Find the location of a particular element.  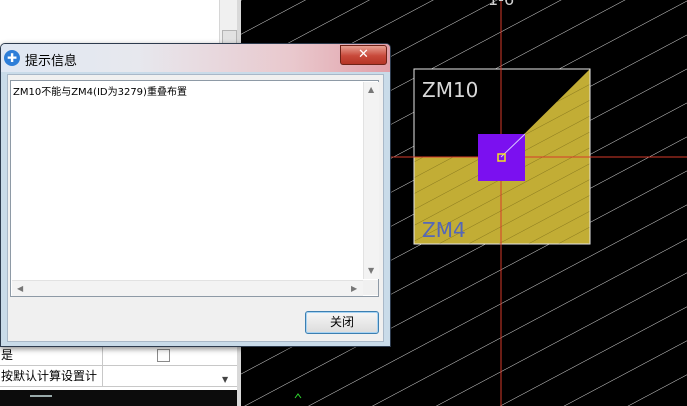

property-value-cell is located at coordinates (161, 355).